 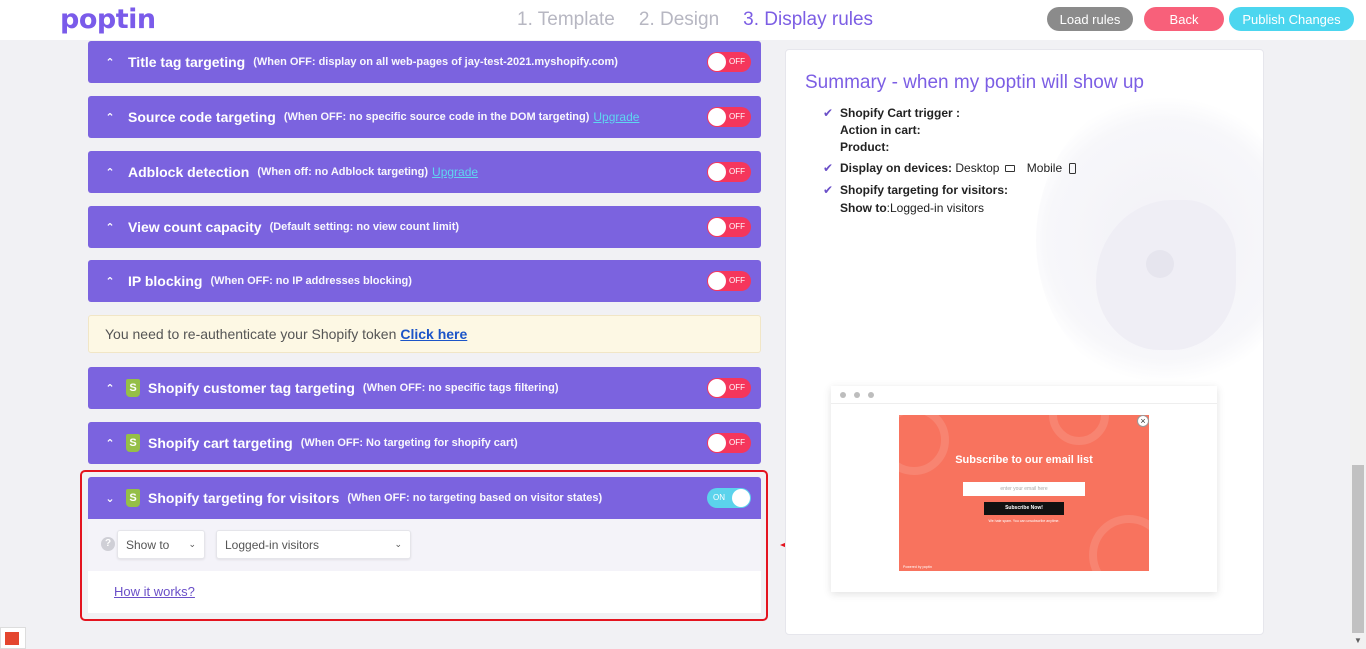 I want to click on step-design: 2. Design, so click(x=679, y=20).